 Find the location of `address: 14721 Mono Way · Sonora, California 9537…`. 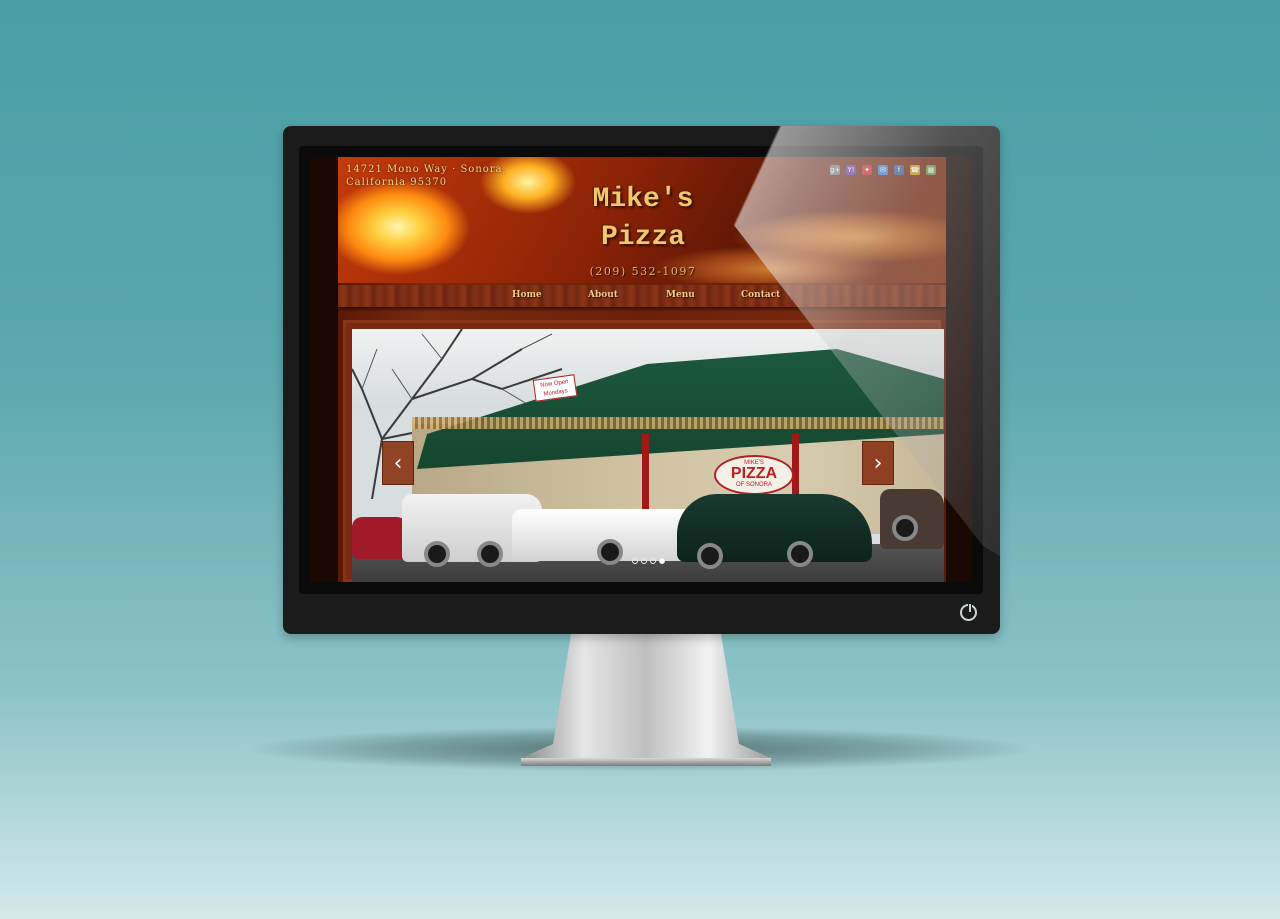

address: 14721 Mono Way · Sonora, California 9537… is located at coordinates (431, 176).